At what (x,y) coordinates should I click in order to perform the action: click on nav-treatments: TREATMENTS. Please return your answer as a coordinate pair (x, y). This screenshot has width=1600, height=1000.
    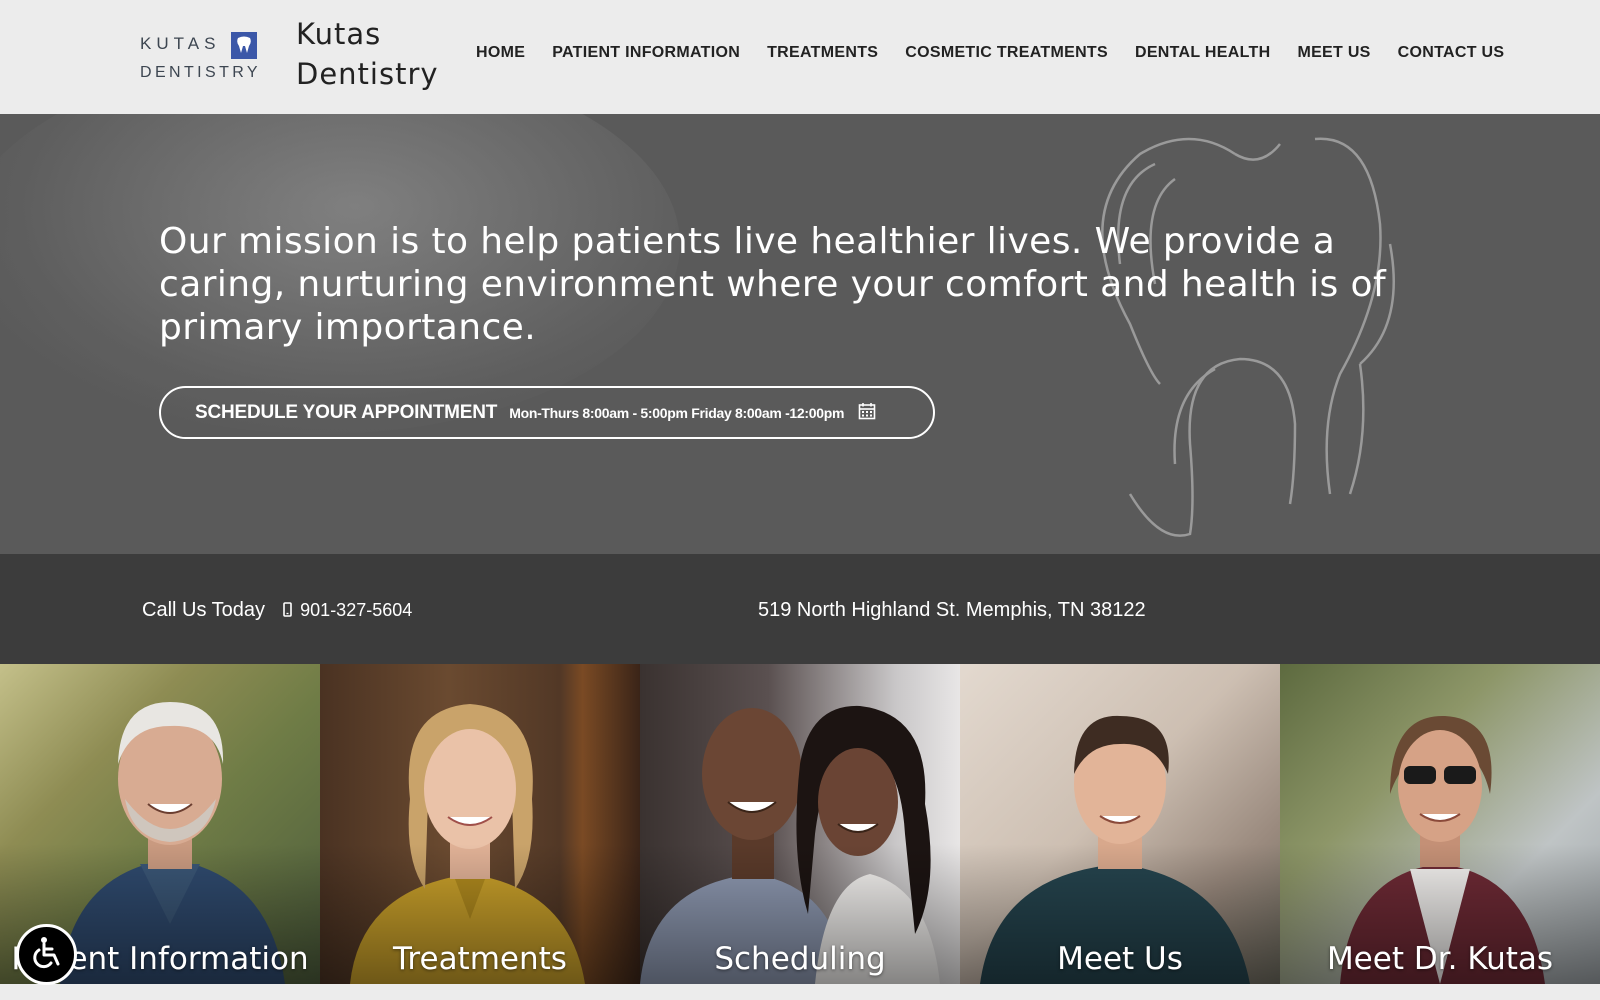
    Looking at the image, I should click on (822, 53).